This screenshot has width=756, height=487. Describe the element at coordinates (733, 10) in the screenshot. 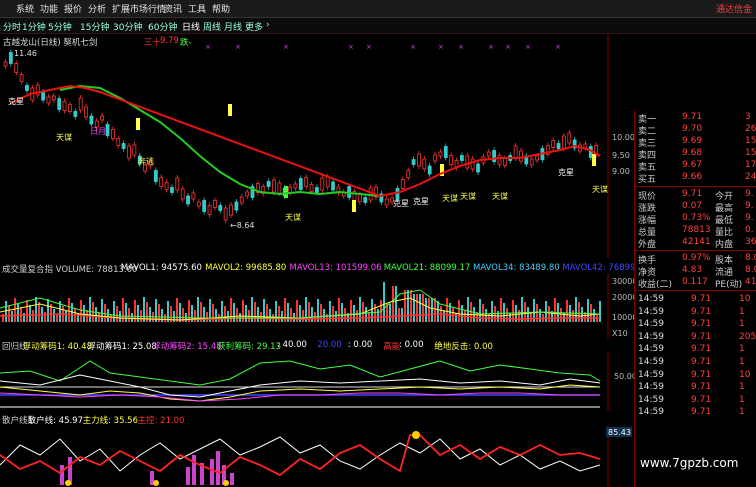

I see `brand-label: 通达信金` at that location.